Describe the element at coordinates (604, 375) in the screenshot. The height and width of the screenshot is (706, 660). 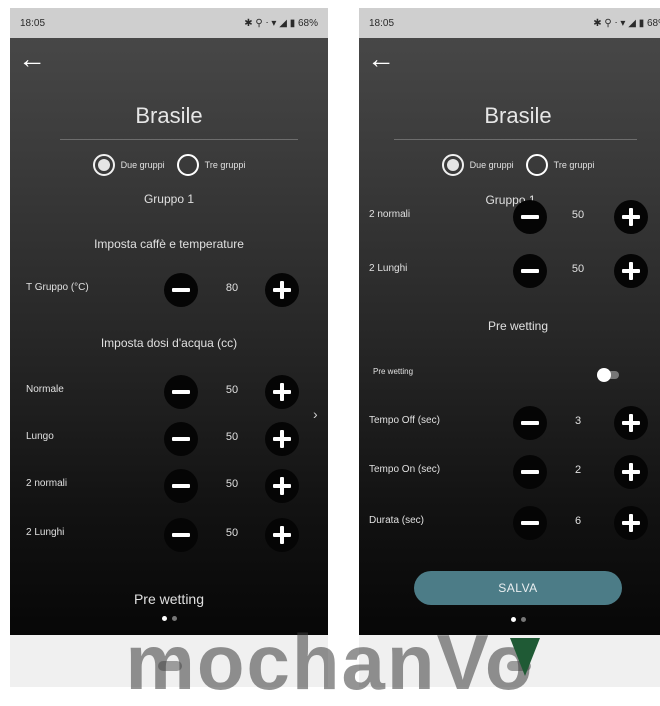
I see `toggle-knob` at that location.